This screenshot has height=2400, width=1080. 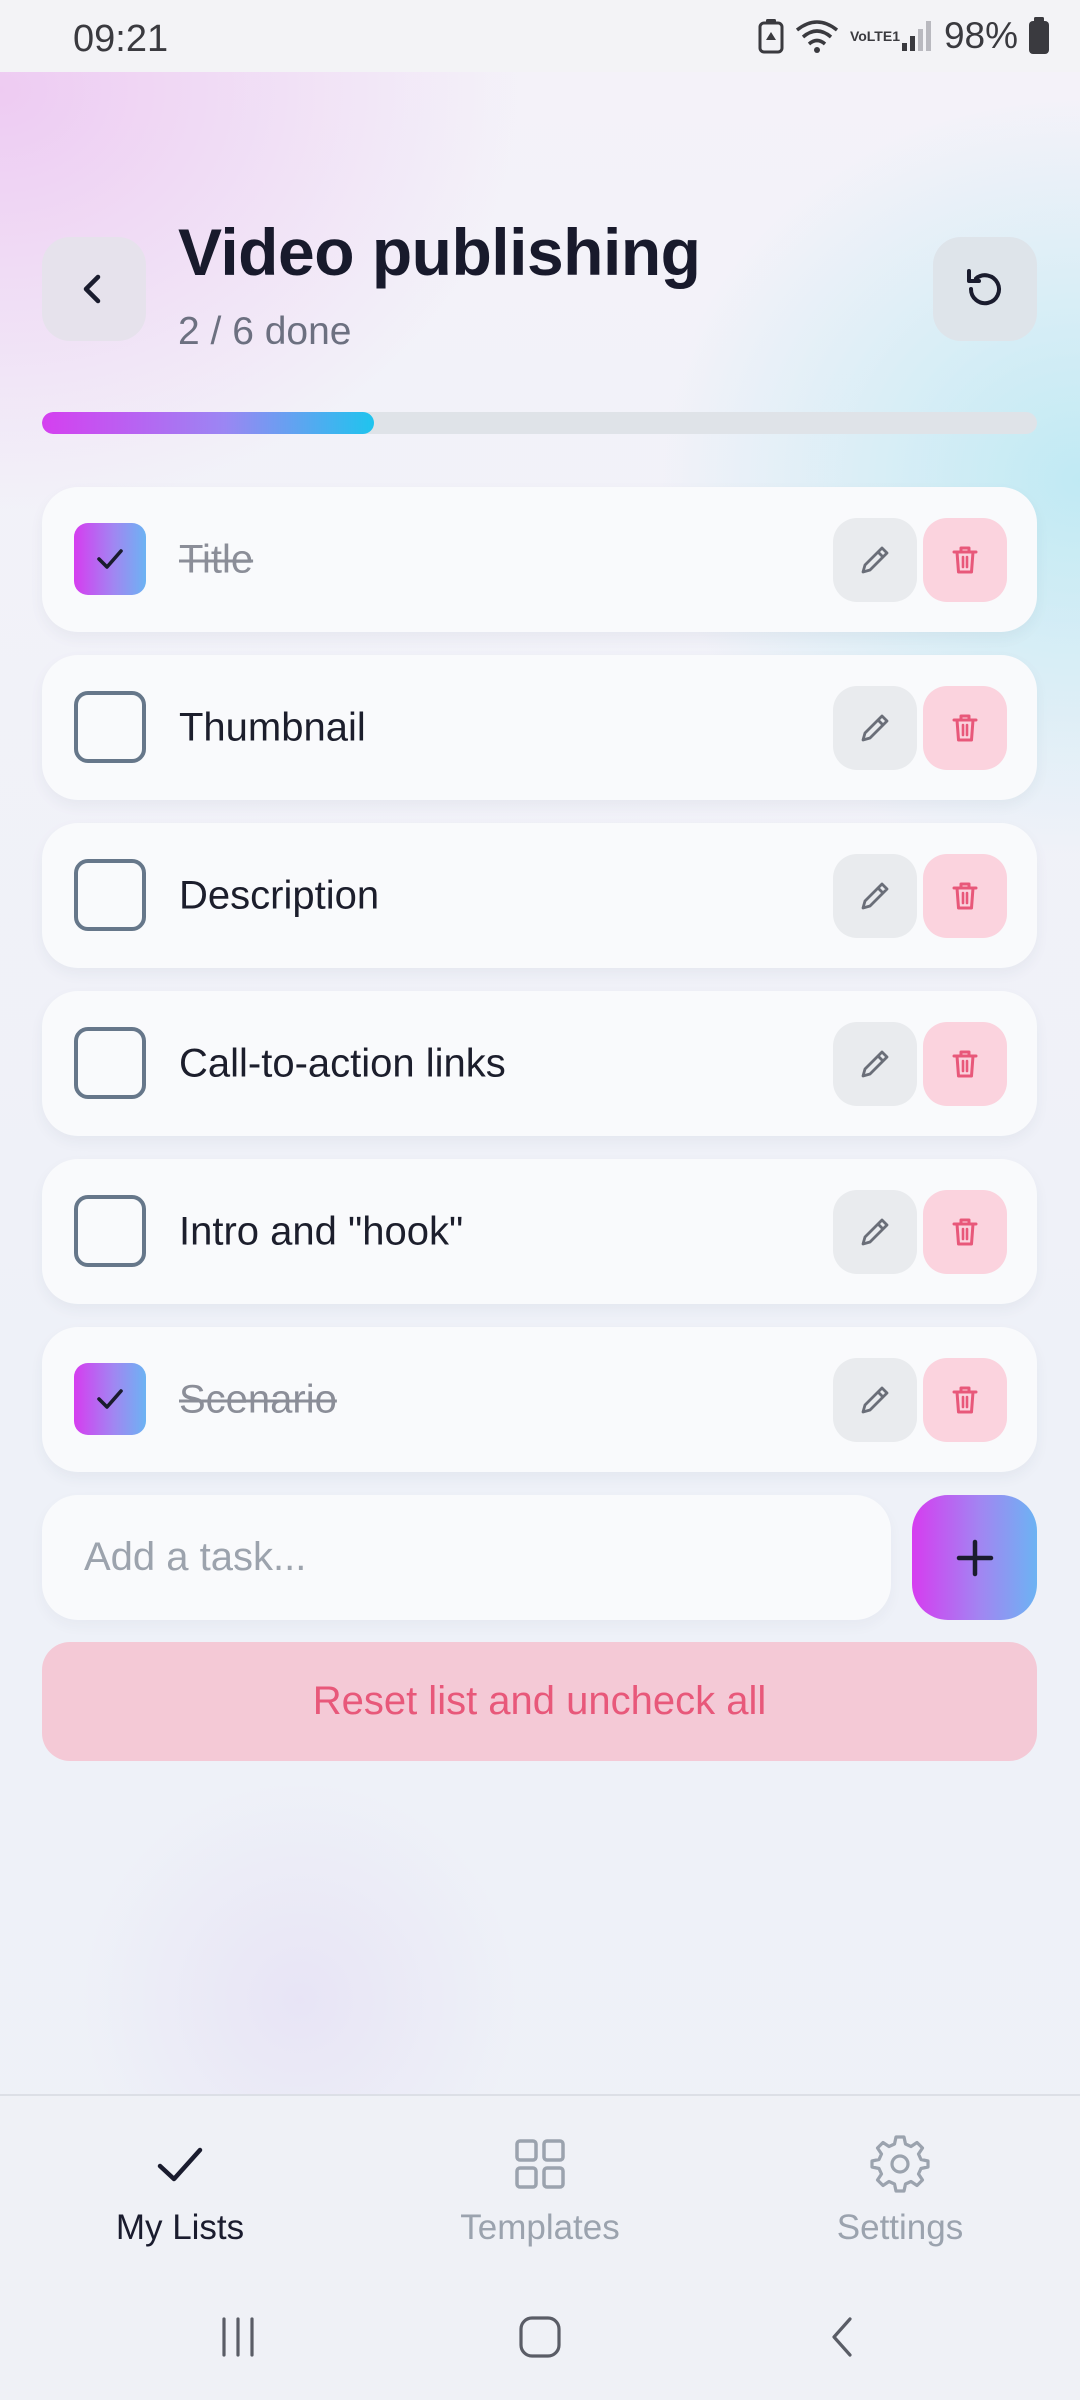 I want to click on system-back-button, so click(x=844, y=2337).